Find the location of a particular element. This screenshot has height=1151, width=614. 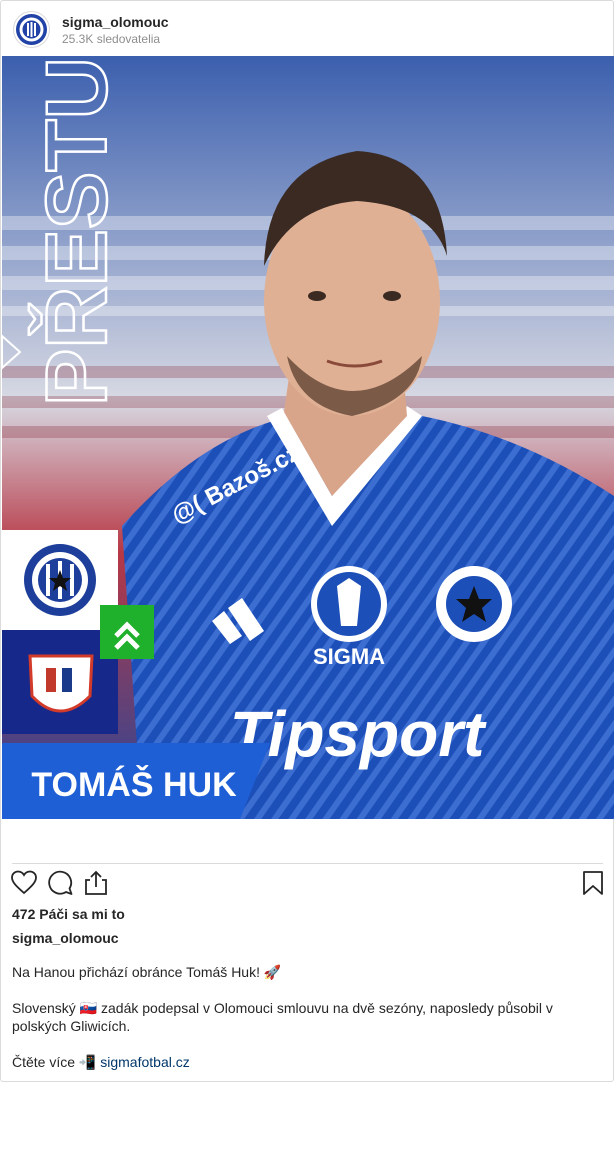

piast-club-badge is located at coordinates (61, 683).